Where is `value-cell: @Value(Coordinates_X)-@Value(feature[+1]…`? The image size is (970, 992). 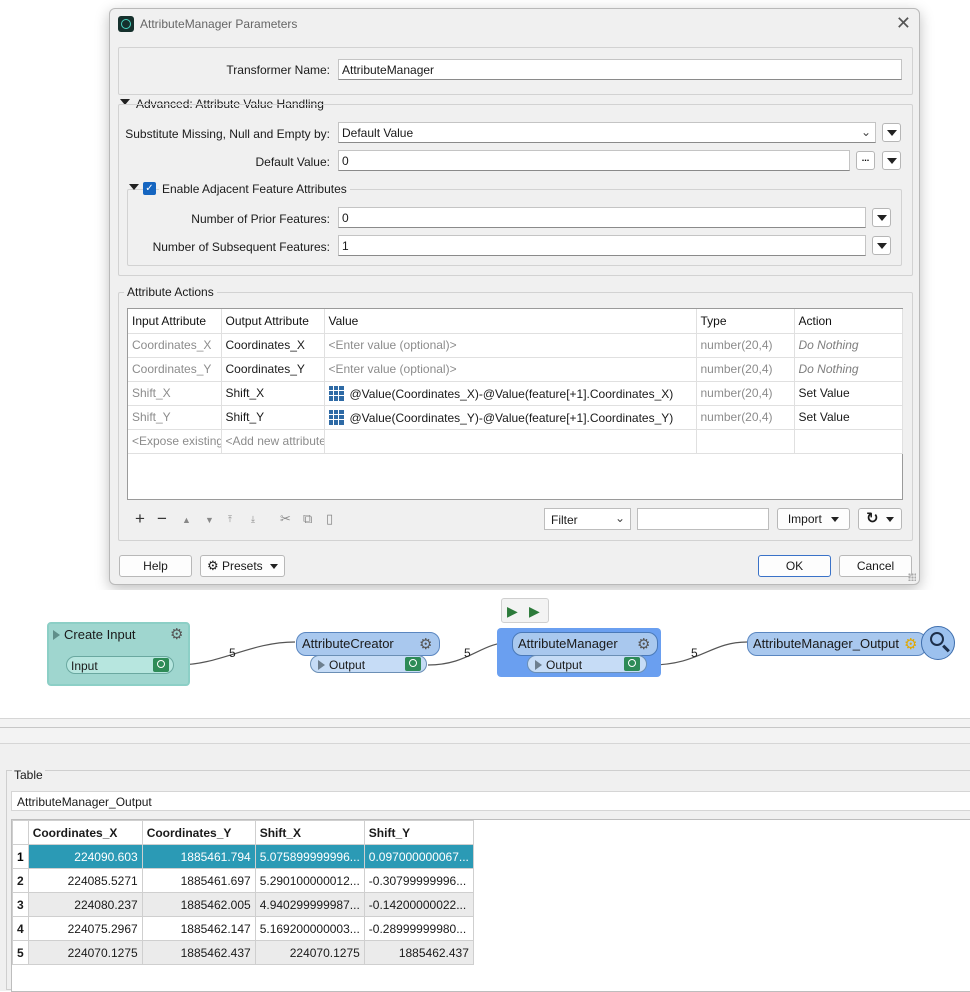 value-cell: @Value(Coordinates_X)-@Value(feature[+1]… is located at coordinates (510, 393).